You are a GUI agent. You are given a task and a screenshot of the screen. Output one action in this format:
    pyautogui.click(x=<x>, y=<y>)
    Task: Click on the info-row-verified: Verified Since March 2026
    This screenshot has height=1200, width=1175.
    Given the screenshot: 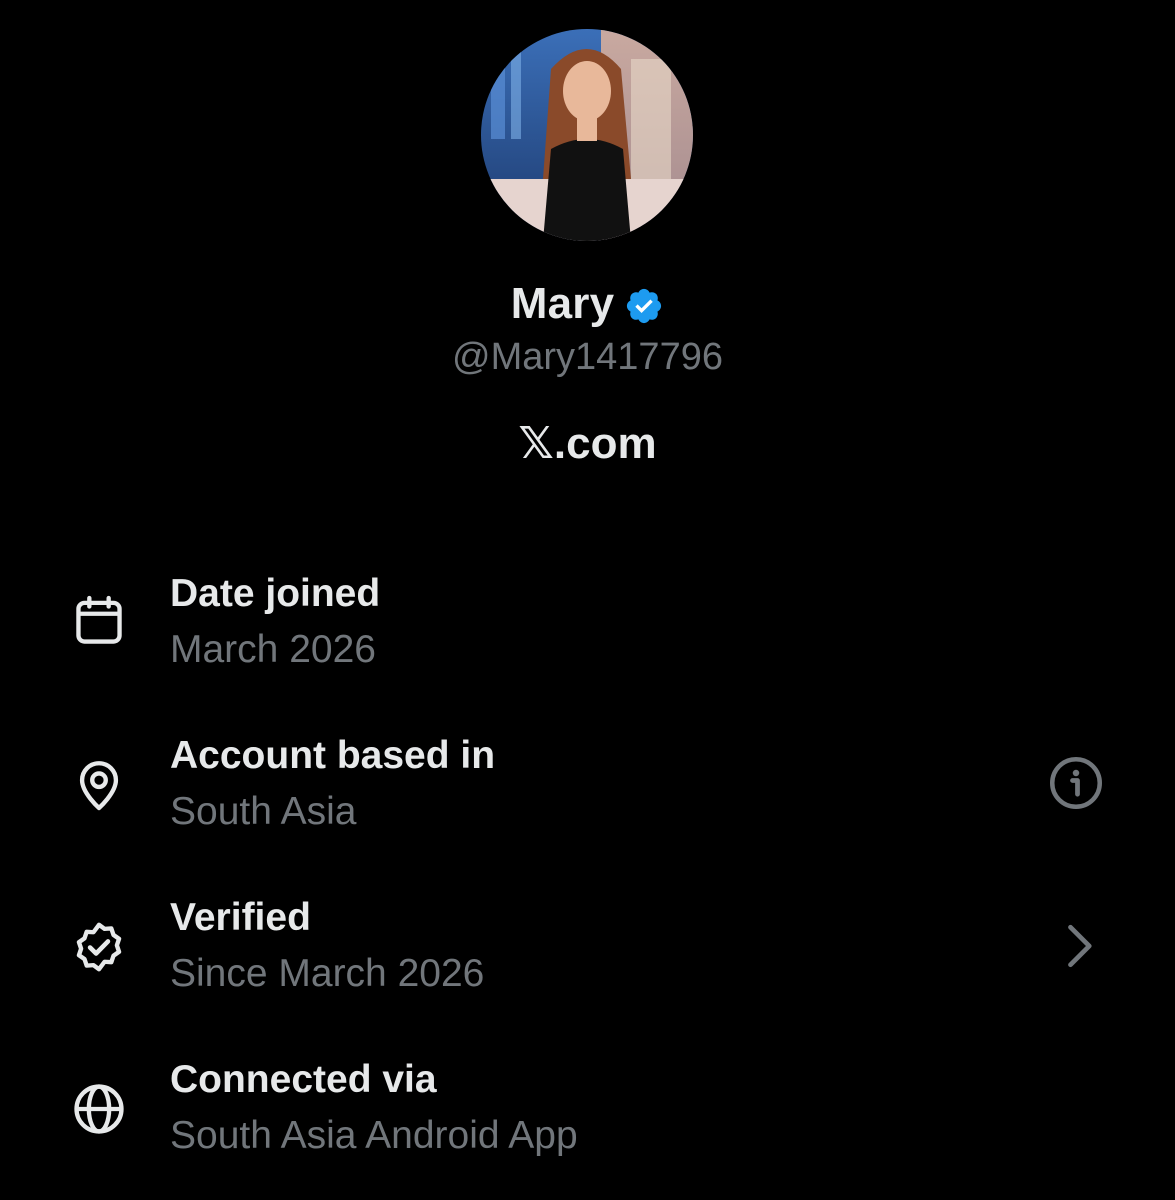 What is the action you would take?
    pyautogui.click(x=587, y=956)
    